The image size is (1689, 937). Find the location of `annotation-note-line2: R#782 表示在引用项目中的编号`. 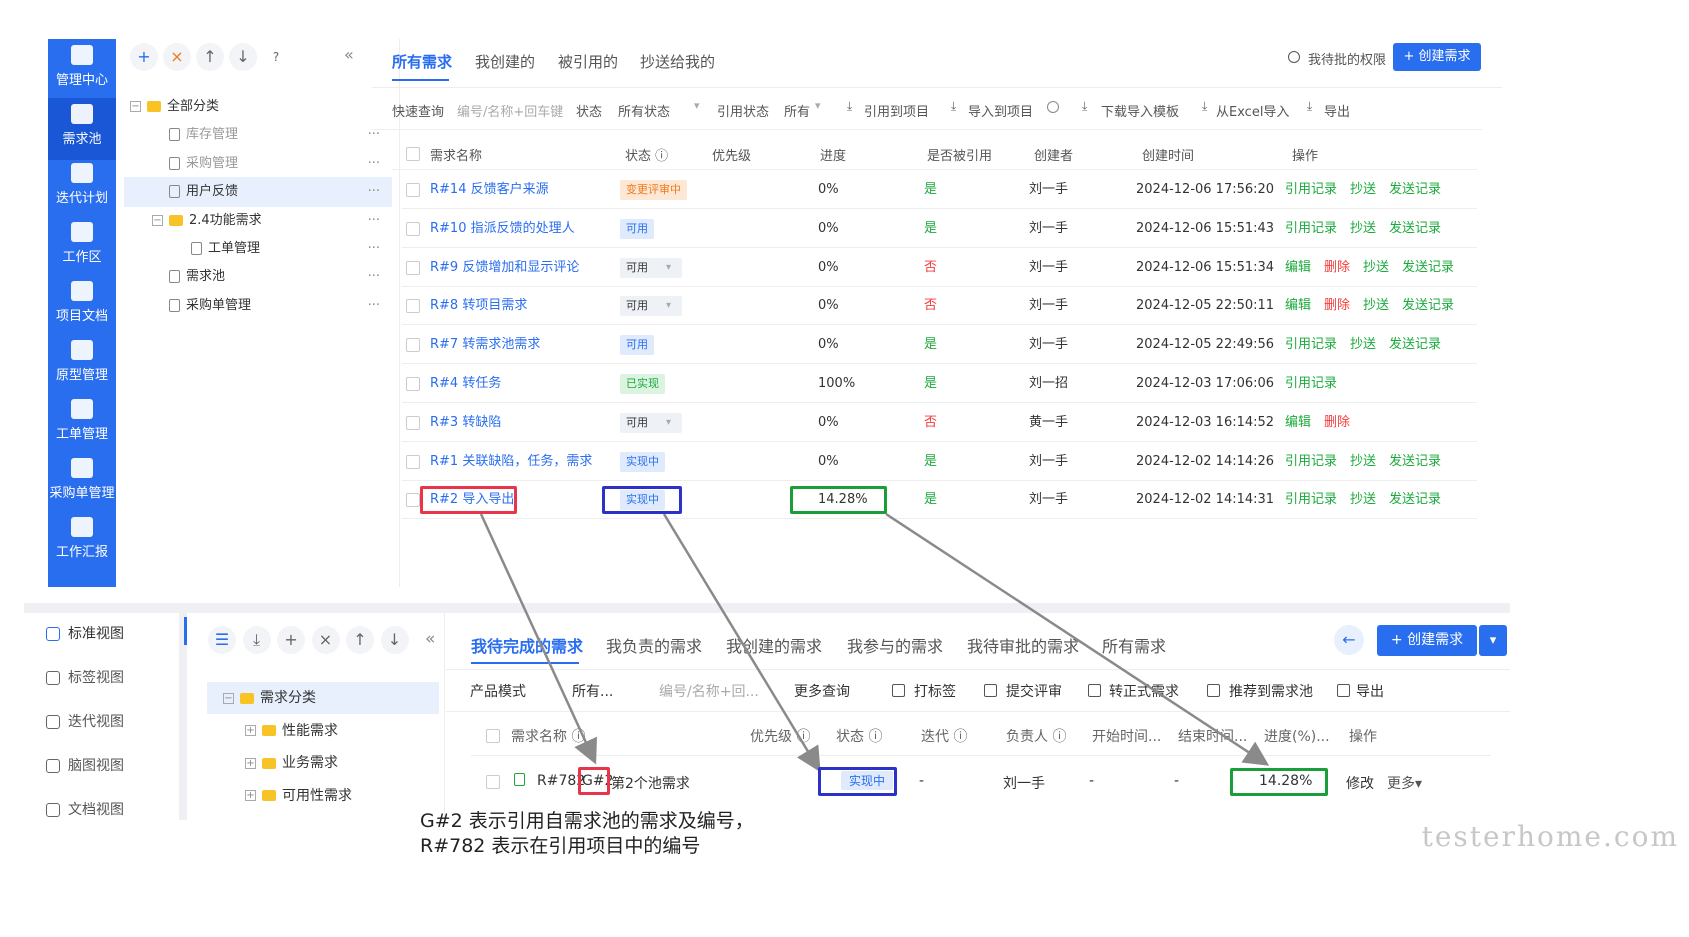

annotation-note-line2: R#782 表示在引用项目中的编号 is located at coordinates (560, 846).